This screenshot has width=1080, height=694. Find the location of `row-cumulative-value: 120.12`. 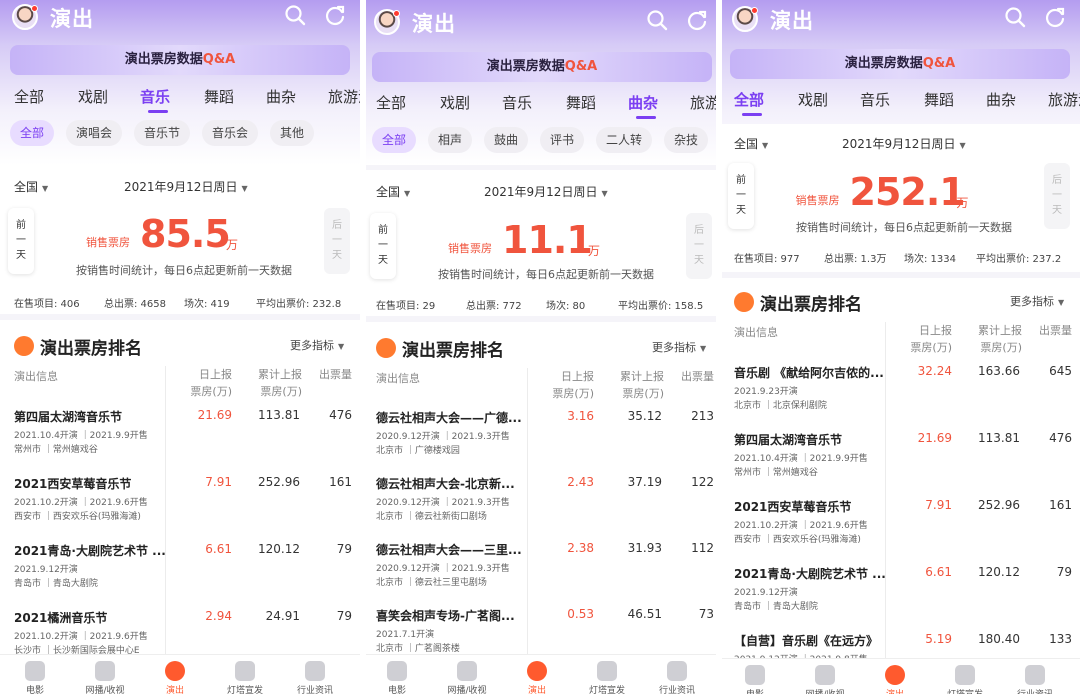

row-cumulative-value: 120.12 is located at coordinates (999, 572).